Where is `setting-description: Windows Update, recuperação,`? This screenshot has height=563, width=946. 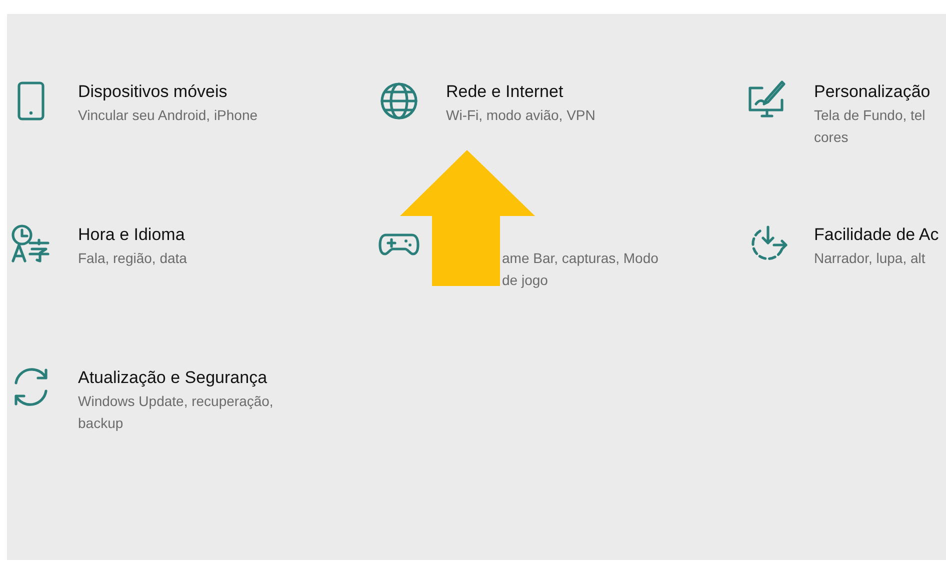 setting-description: Windows Update, recuperação, is located at coordinates (176, 401).